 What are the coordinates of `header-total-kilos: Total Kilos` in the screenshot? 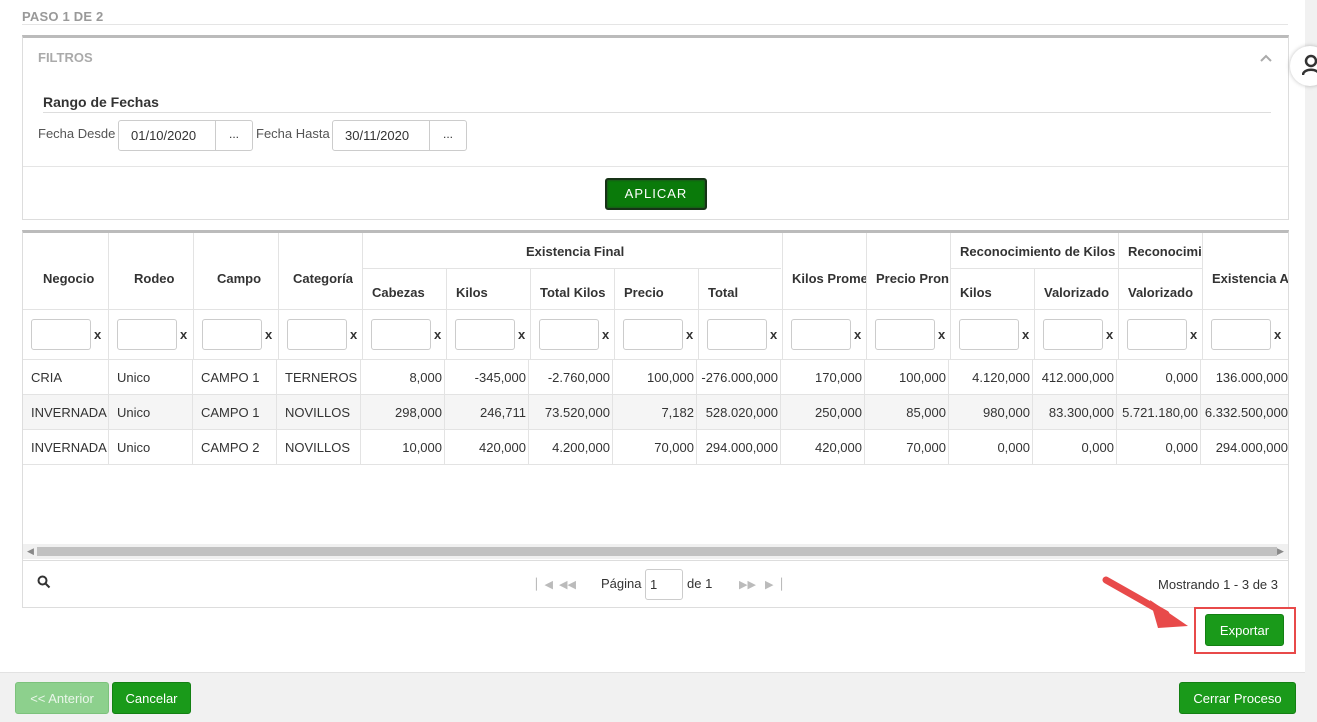 It's located at (572, 292).